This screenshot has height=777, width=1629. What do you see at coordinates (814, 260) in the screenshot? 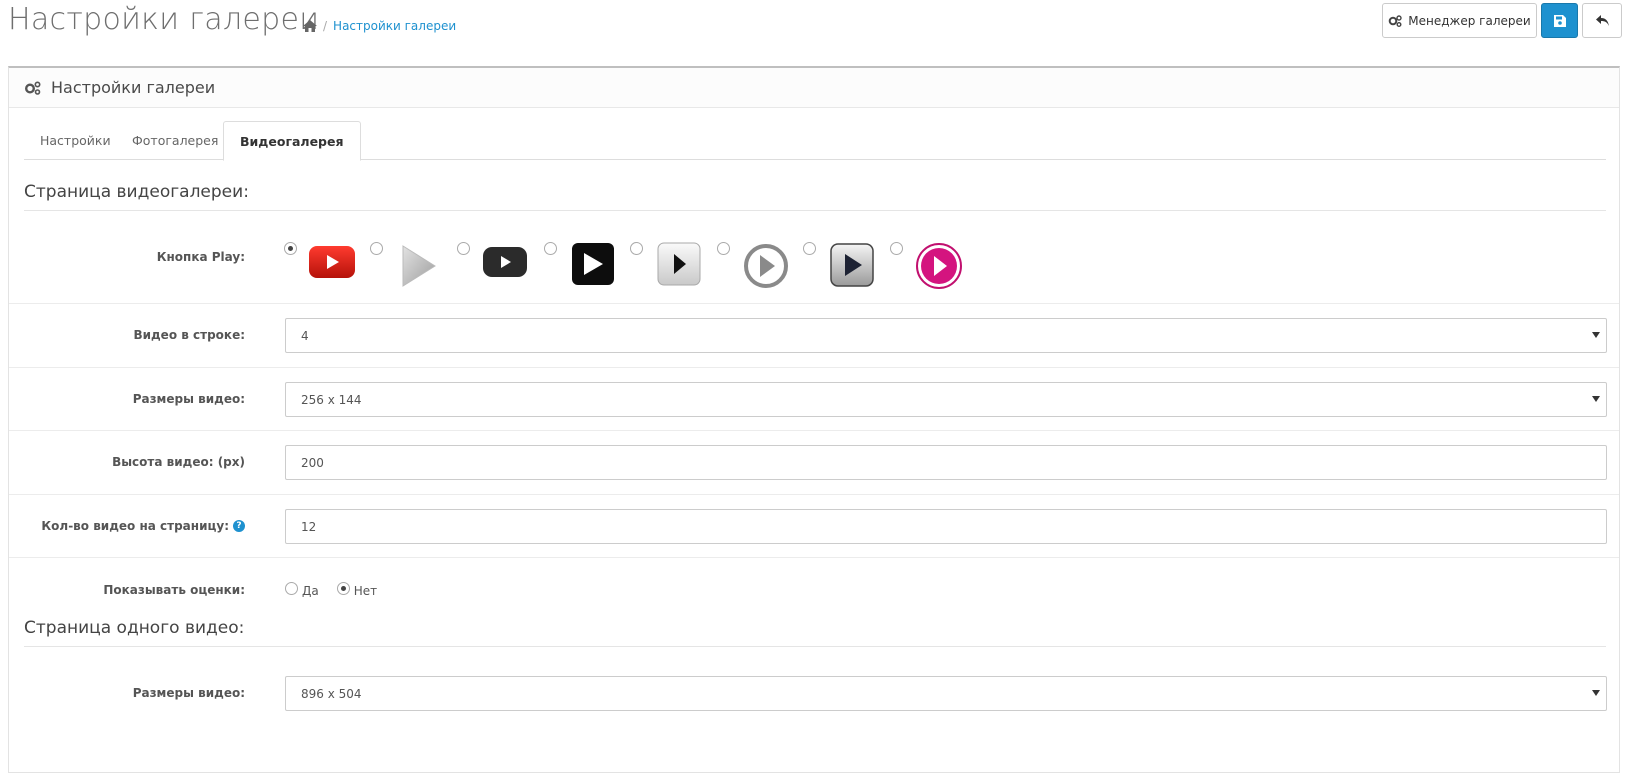
I see `play-button-row: Кнопка Play:` at bounding box center [814, 260].